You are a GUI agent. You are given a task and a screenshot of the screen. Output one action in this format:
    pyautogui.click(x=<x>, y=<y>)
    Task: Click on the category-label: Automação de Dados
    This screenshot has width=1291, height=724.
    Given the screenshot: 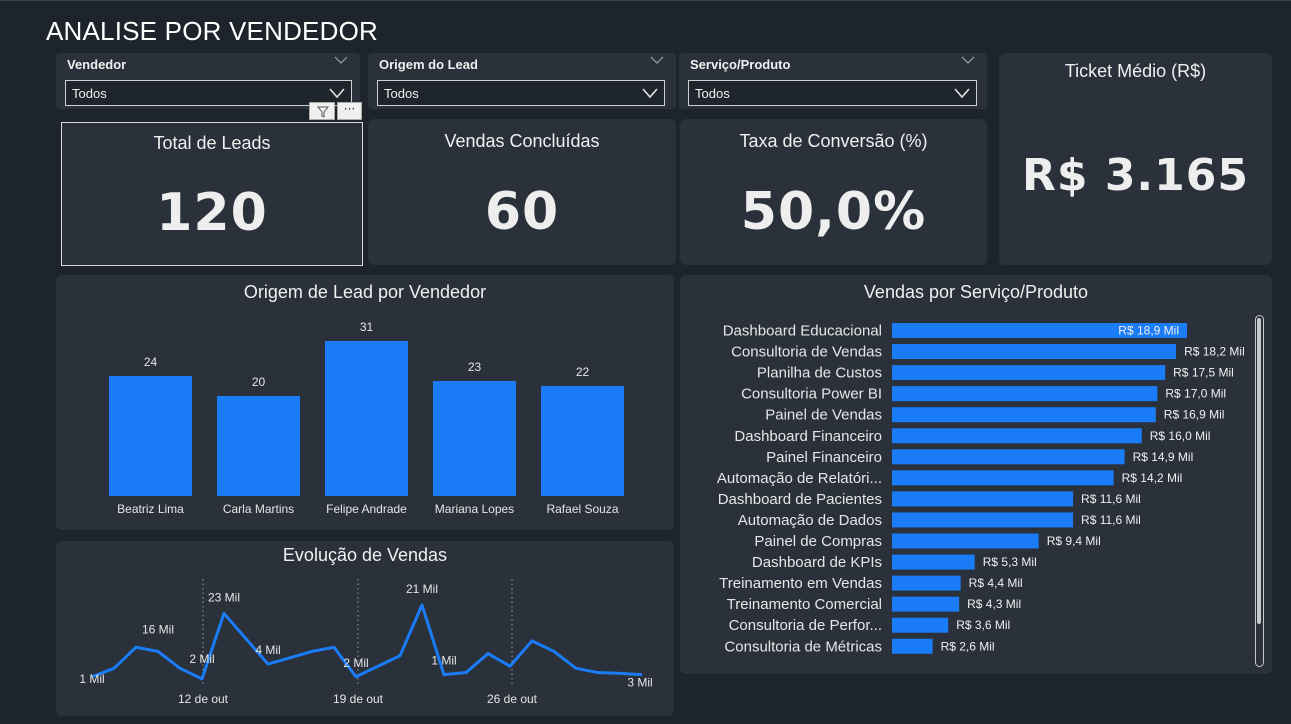 What is the action you would take?
    pyautogui.click(x=810, y=520)
    